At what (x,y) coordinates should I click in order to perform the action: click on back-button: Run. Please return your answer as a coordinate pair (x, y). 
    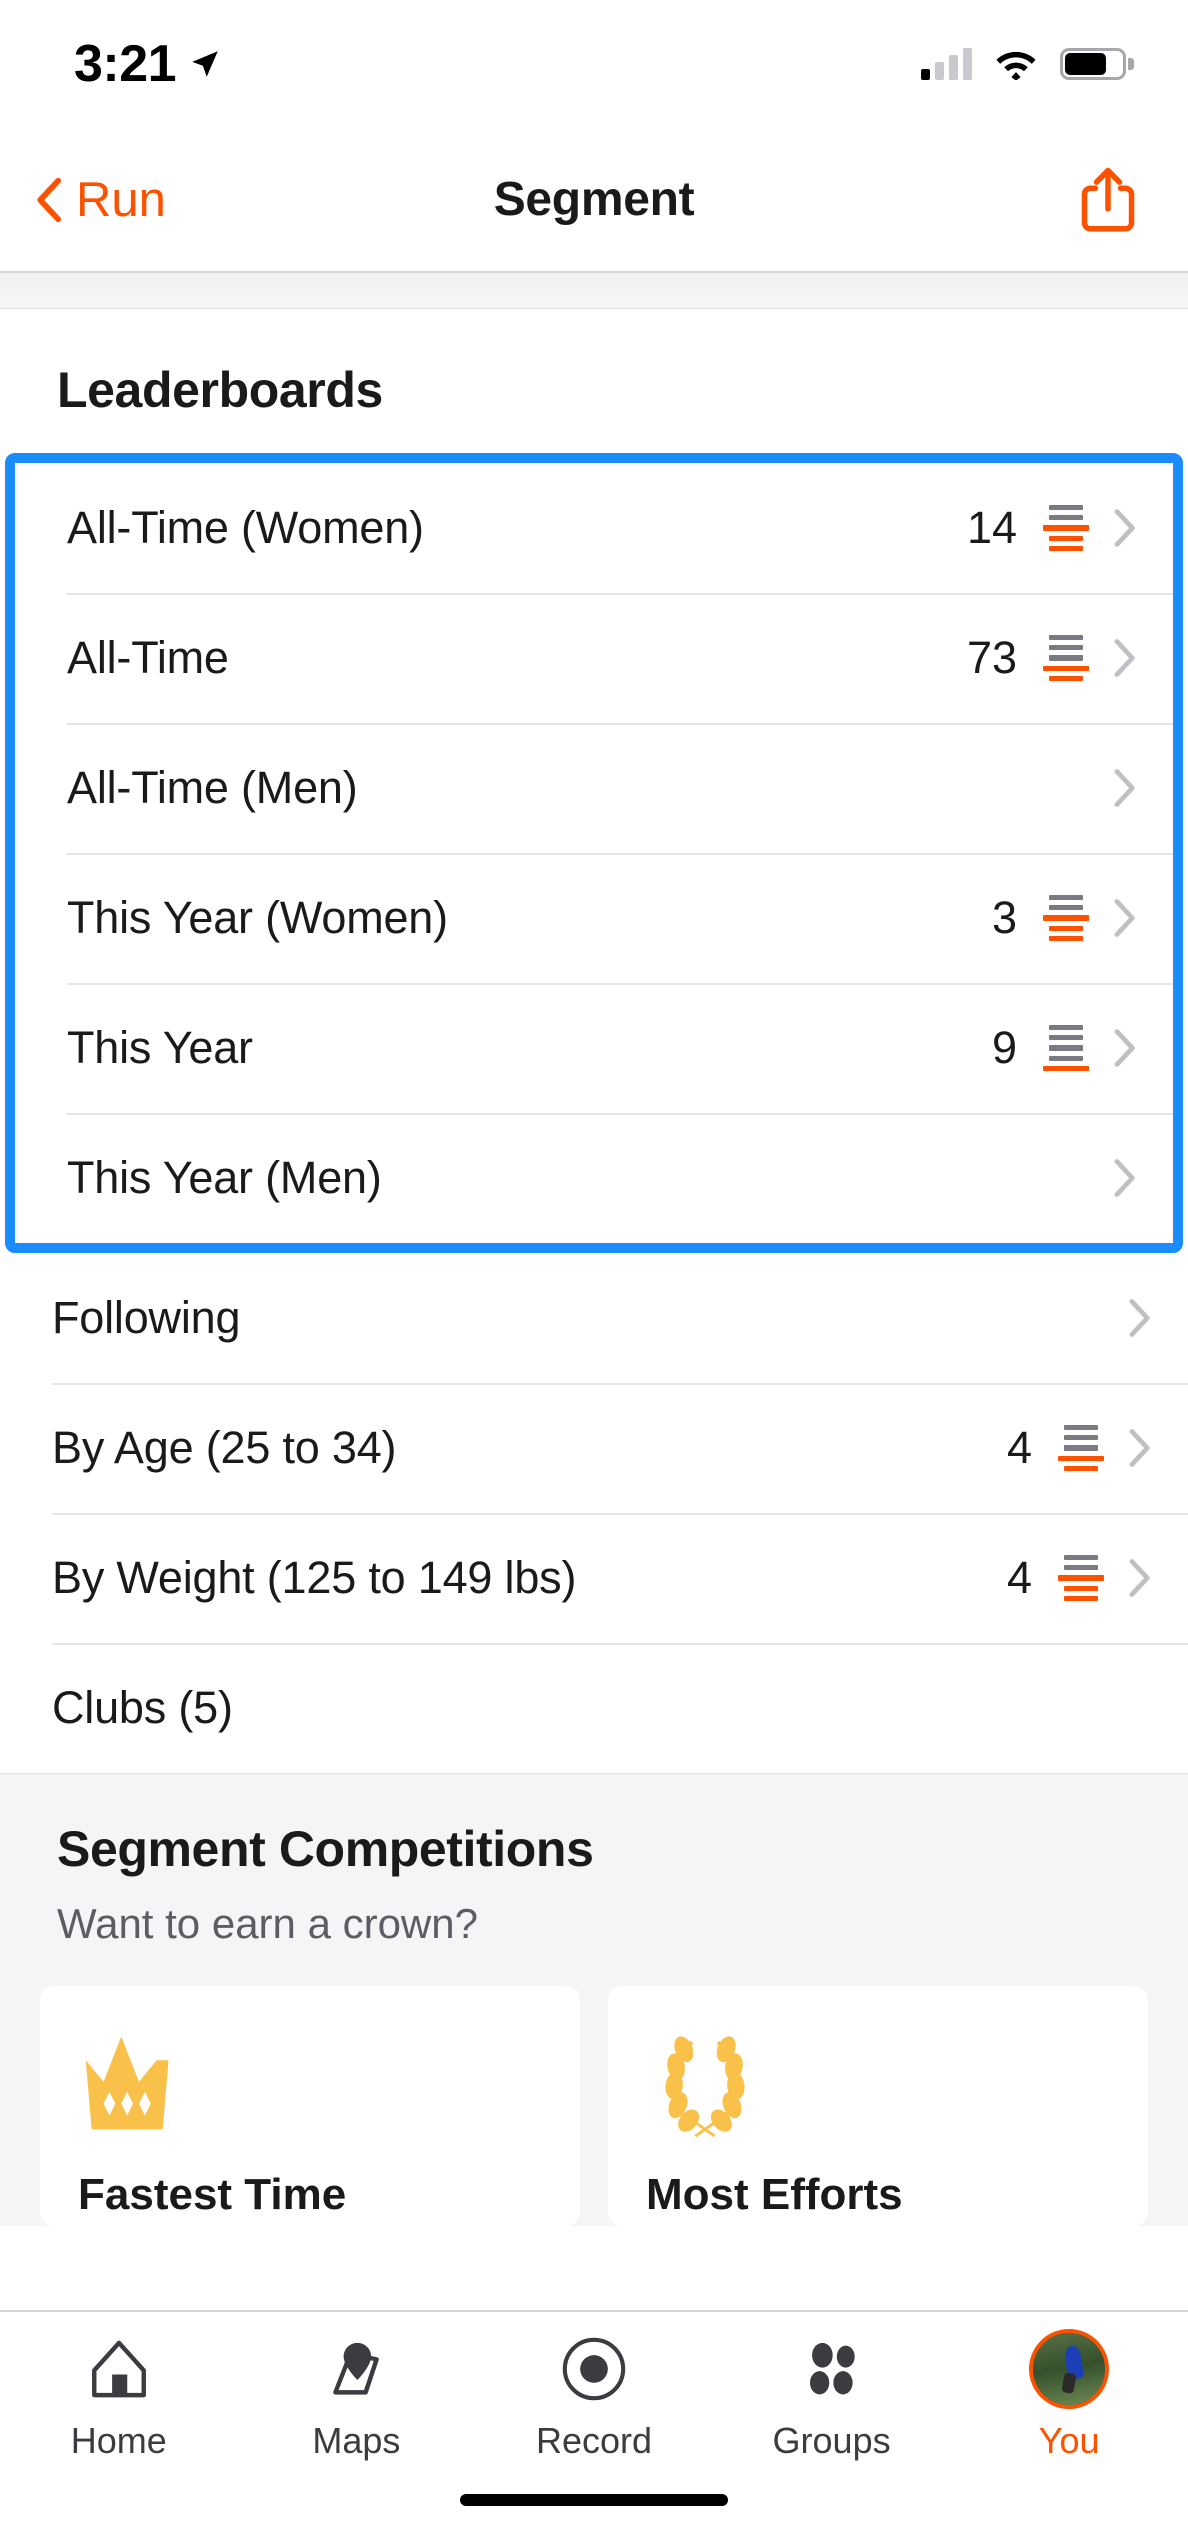
    Looking at the image, I should click on (101, 200).